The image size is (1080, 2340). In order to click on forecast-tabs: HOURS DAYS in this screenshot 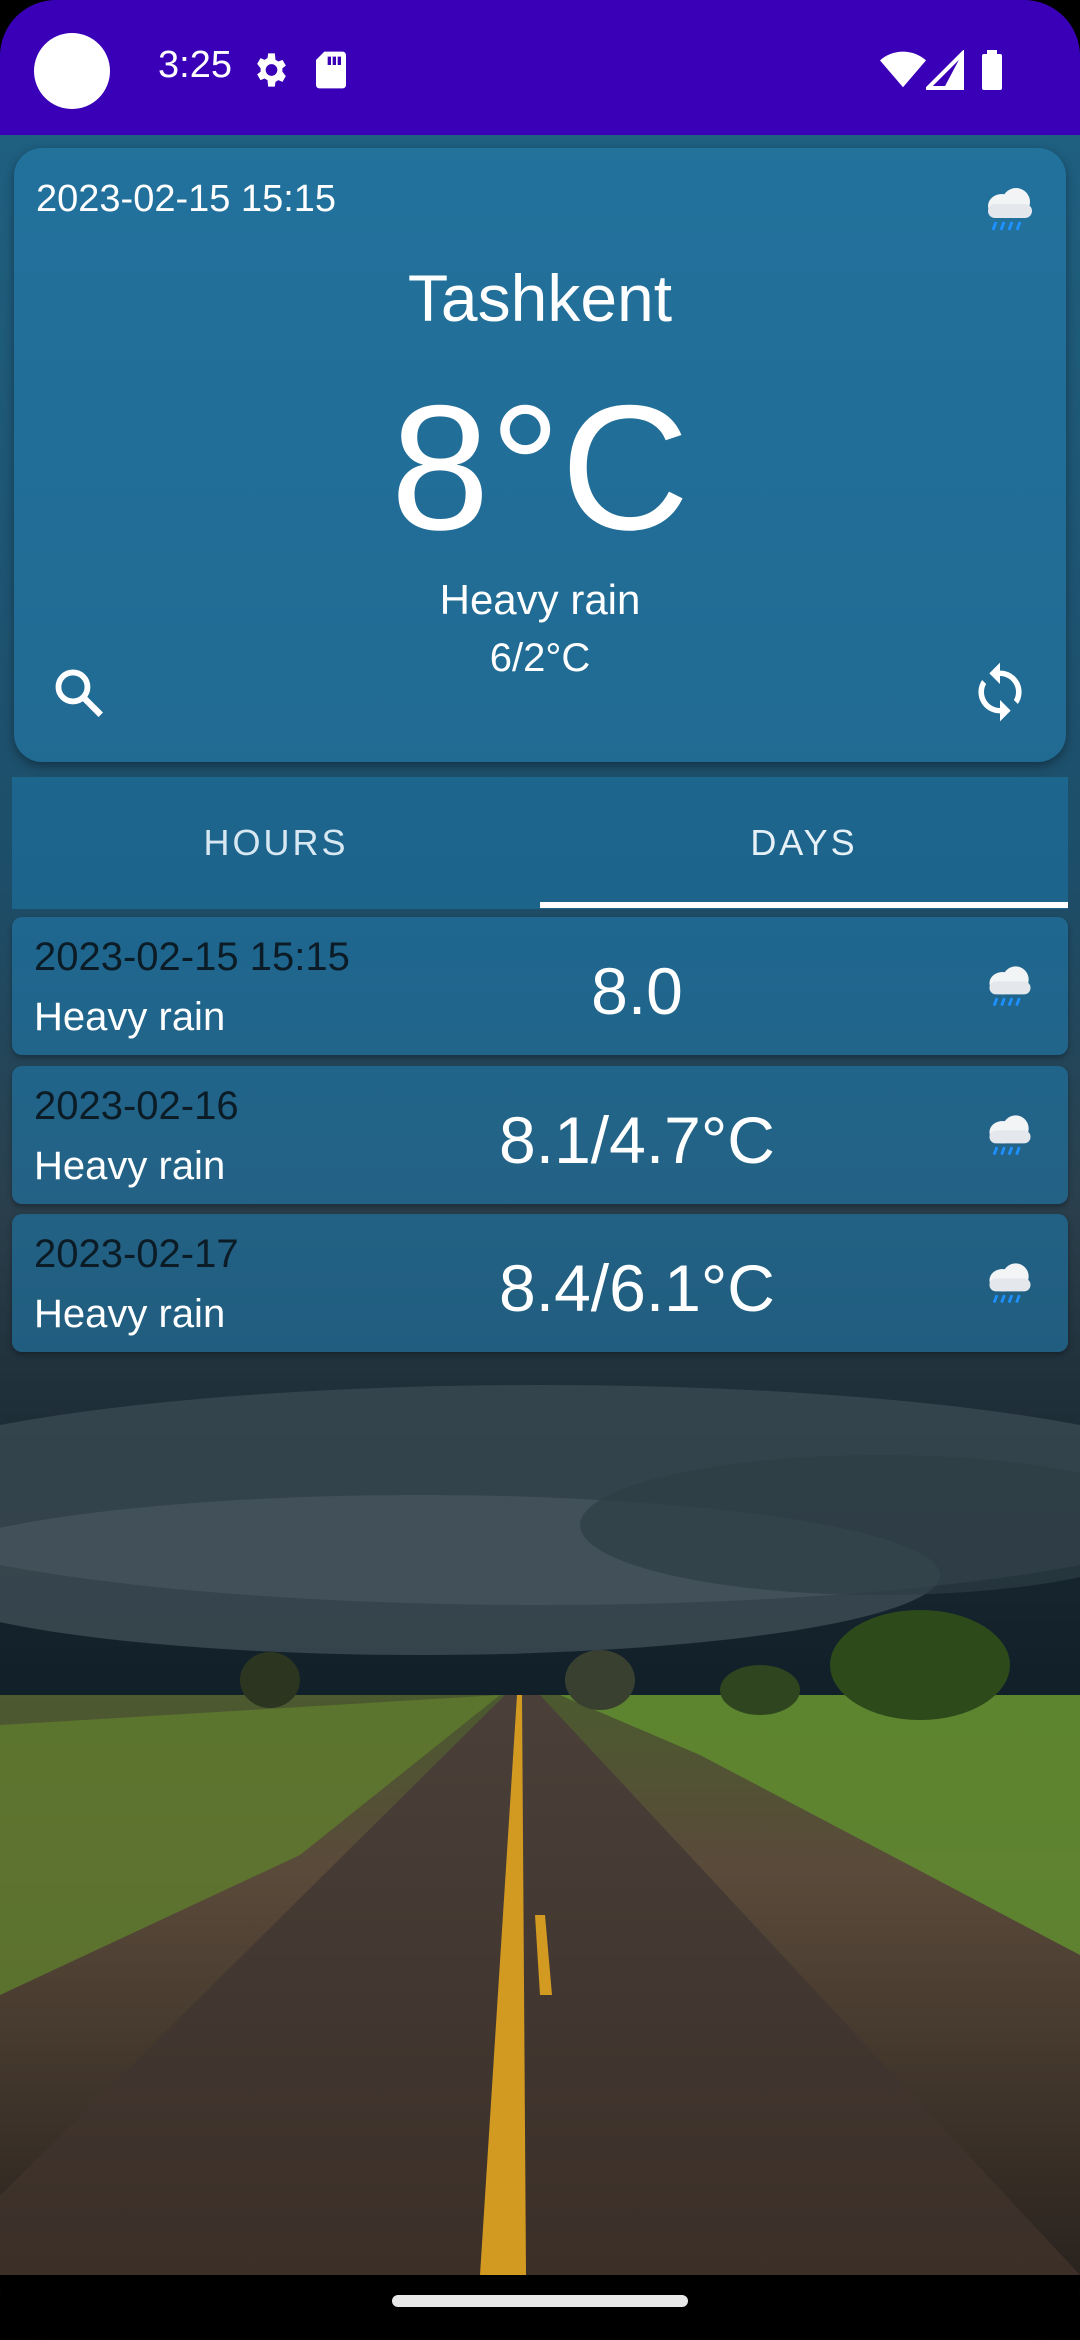, I will do `click(540, 843)`.